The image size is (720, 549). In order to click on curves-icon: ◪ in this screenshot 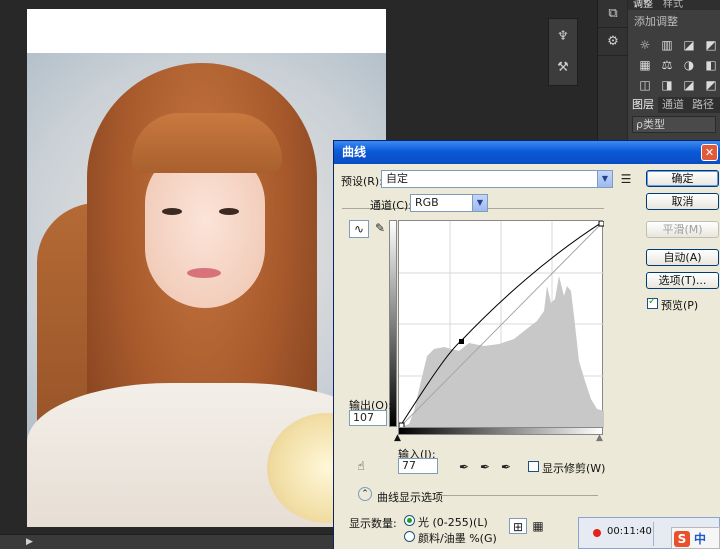, I will do `click(689, 45)`.